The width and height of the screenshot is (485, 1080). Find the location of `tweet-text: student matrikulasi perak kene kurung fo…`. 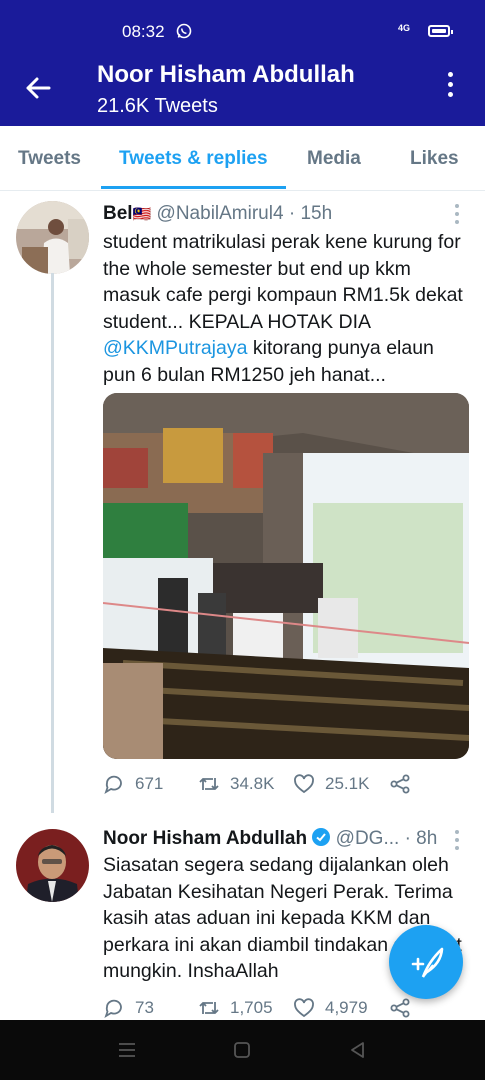

tweet-text: student matrikulasi perak kene kurung fo… is located at coordinates (283, 308).